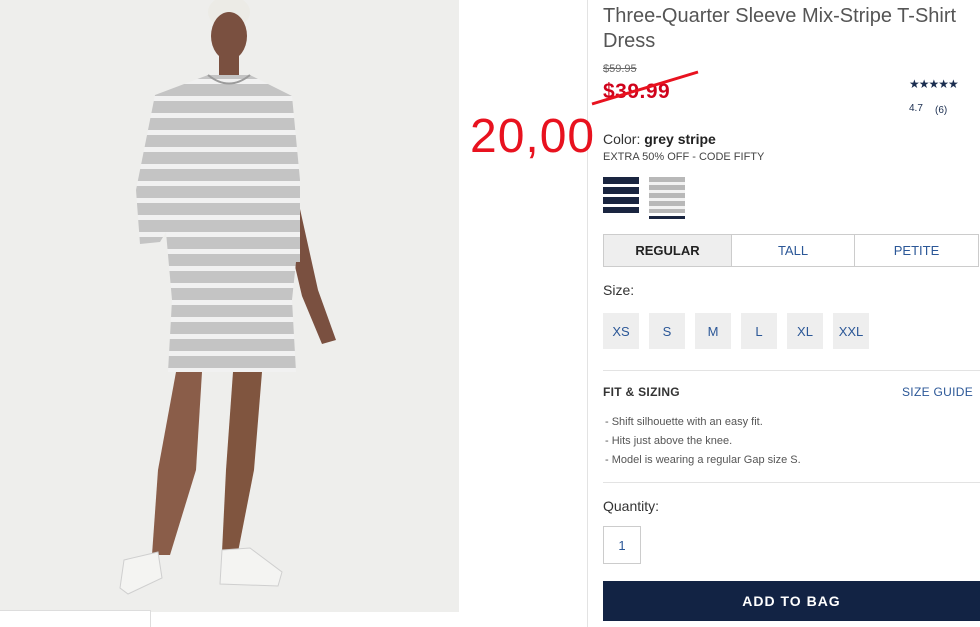 The width and height of the screenshot is (980, 627). What do you see at coordinates (916, 108) in the screenshot?
I see `rating-score: 4.7` at bounding box center [916, 108].